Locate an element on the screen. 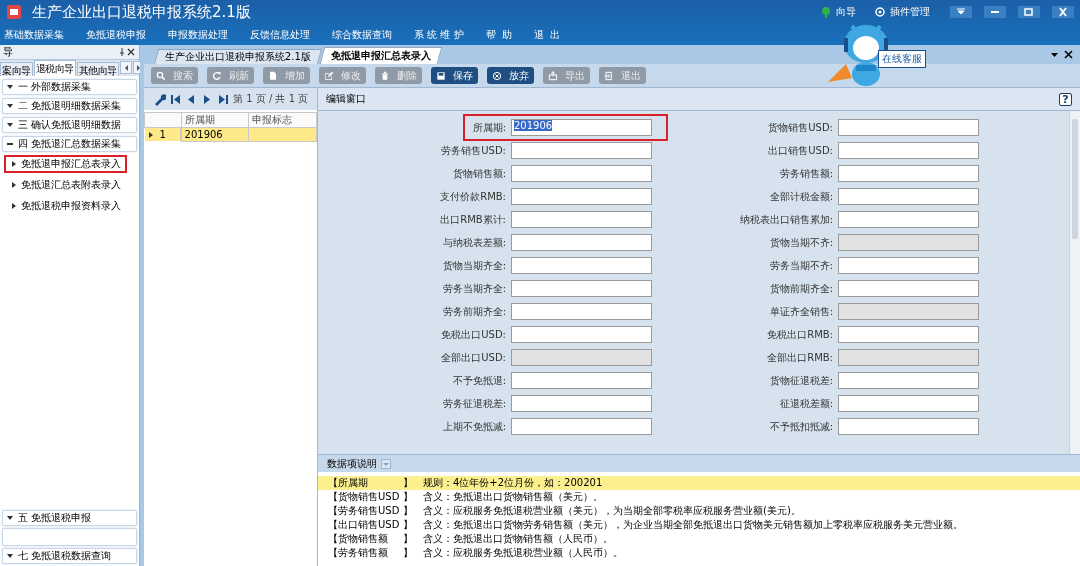 Image resolution: width=1080 pixels, height=566 pixels. table-cell: 201906 is located at coordinates (203, 134).